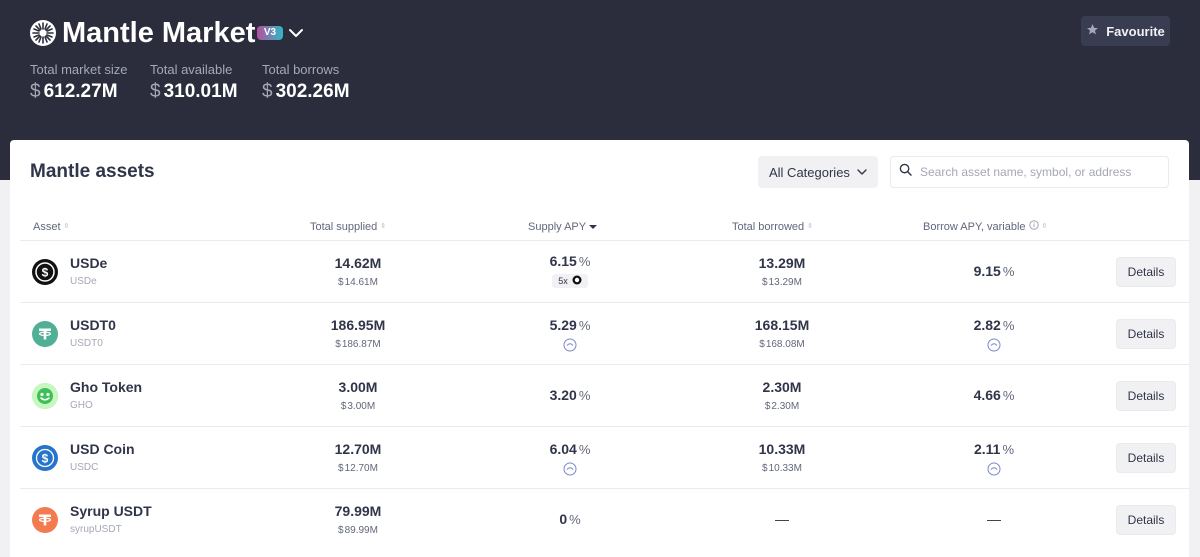  What do you see at coordinates (306, 83) in the screenshot?
I see `total-borrows-stat: Total borrows $302.26M` at bounding box center [306, 83].